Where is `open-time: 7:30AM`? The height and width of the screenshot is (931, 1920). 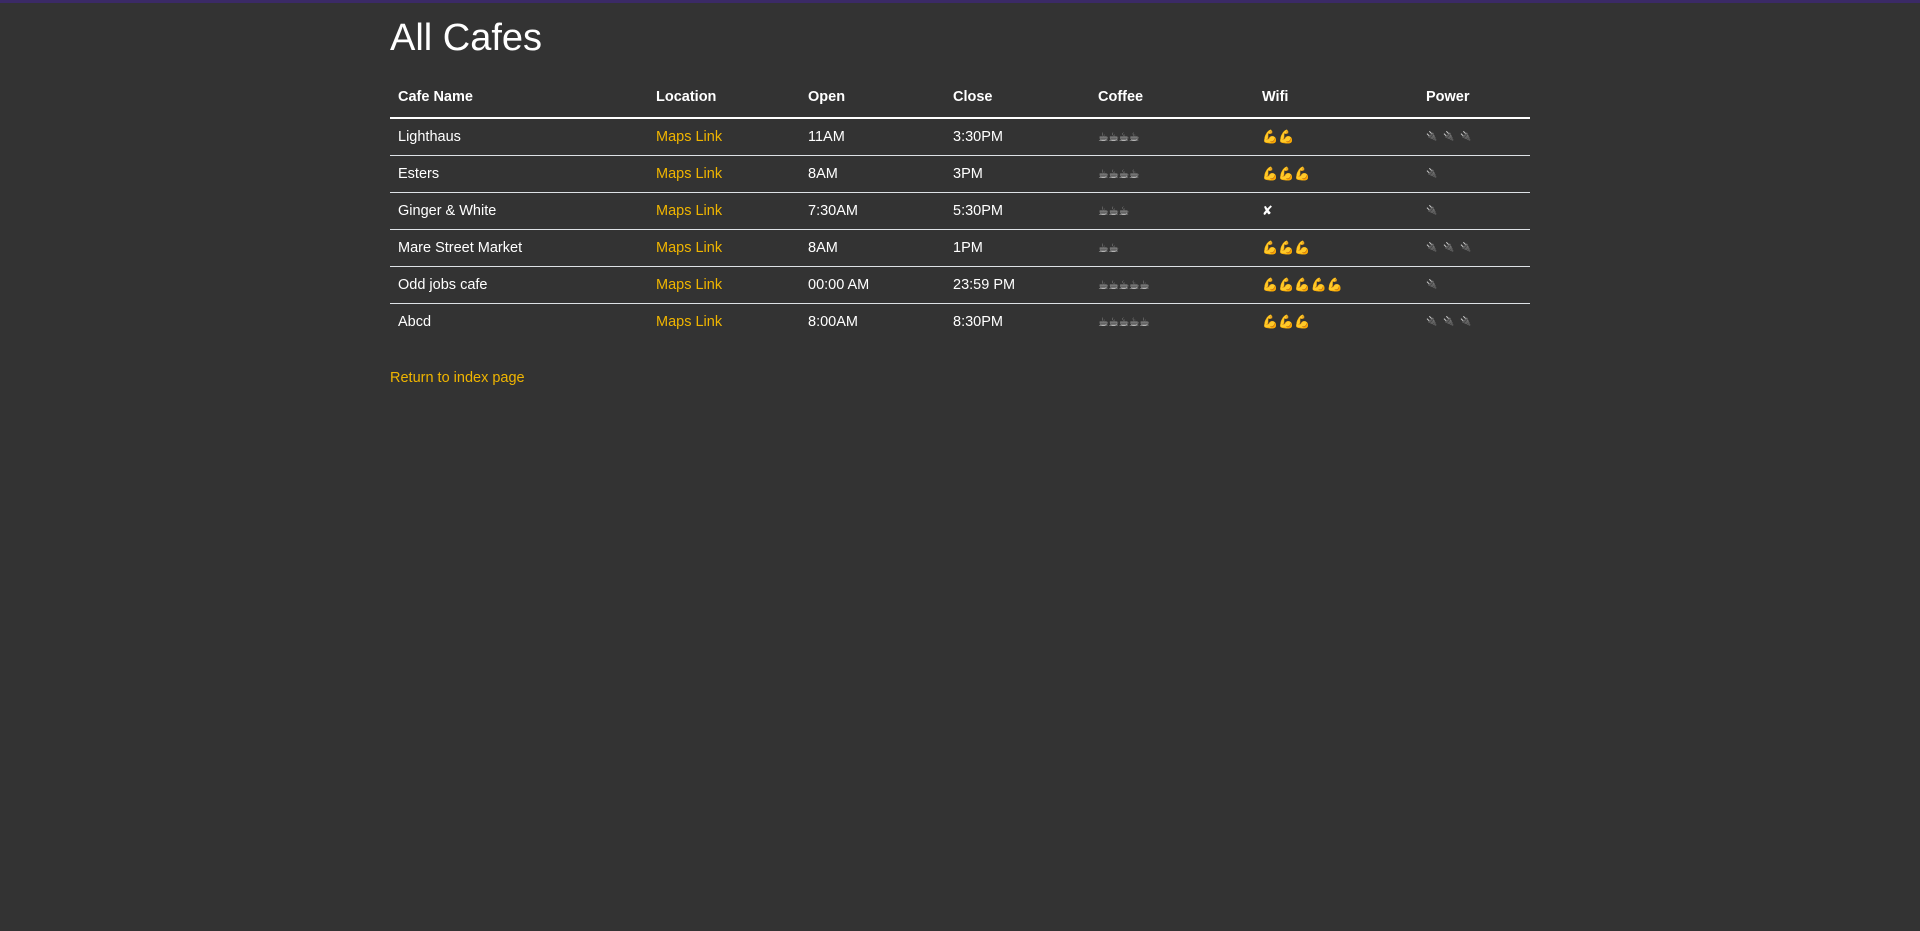
open-time: 7:30AM is located at coordinates (872, 211).